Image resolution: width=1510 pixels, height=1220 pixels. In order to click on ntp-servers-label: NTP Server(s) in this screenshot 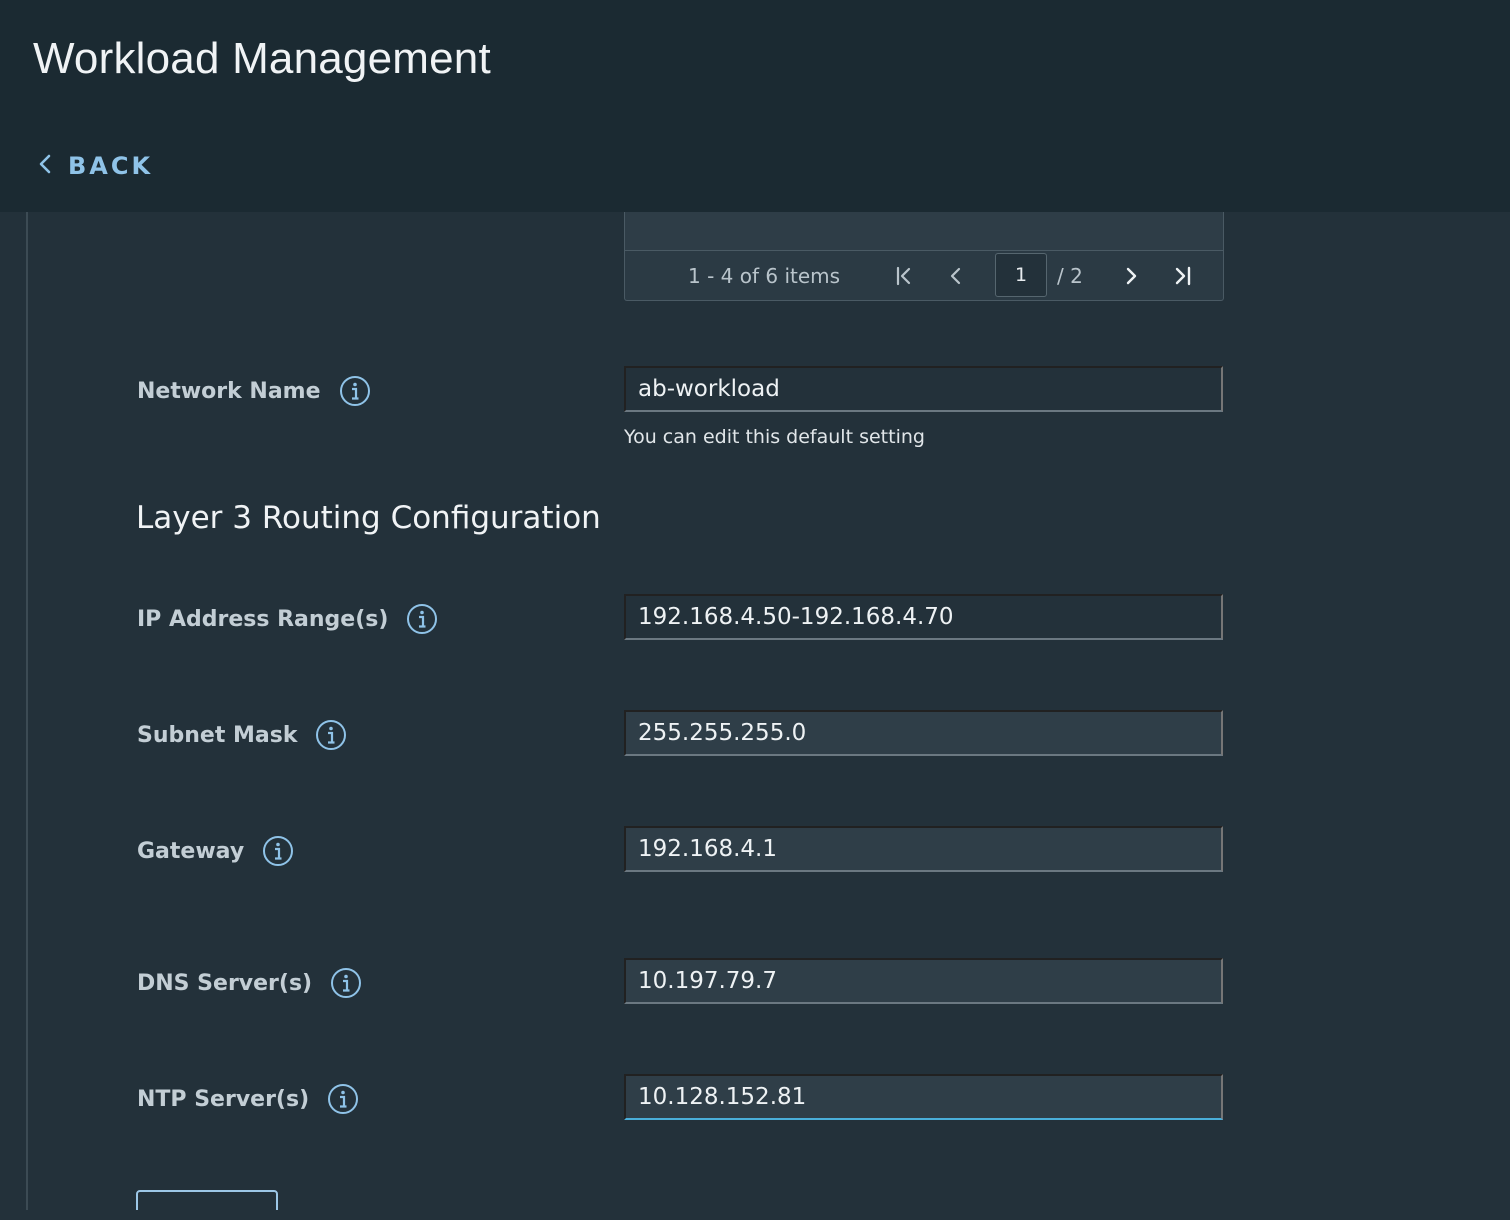, I will do `click(223, 1099)`.